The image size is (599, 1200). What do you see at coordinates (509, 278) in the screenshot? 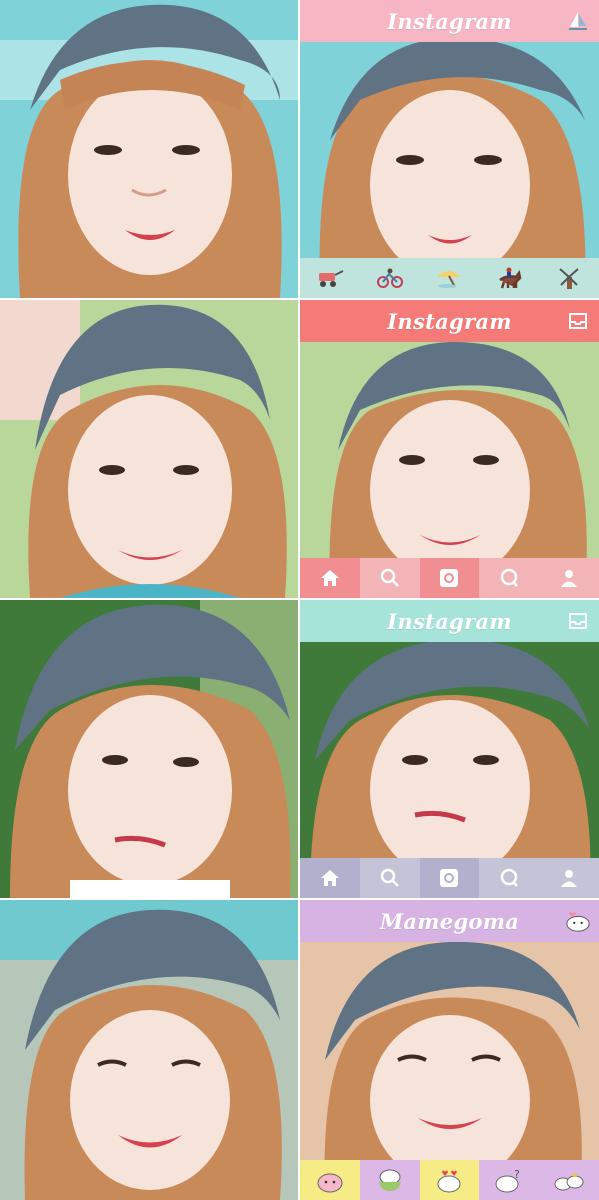
I see `horse-rider-icon` at bounding box center [509, 278].